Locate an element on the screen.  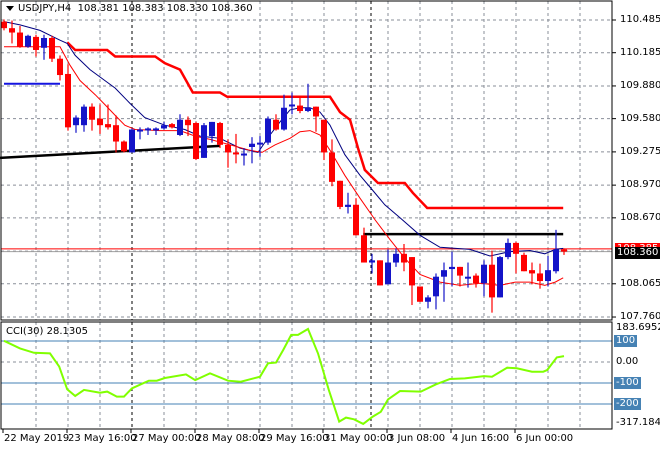
time-label: 29 May 16:00 is located at coordinates (294, 438).